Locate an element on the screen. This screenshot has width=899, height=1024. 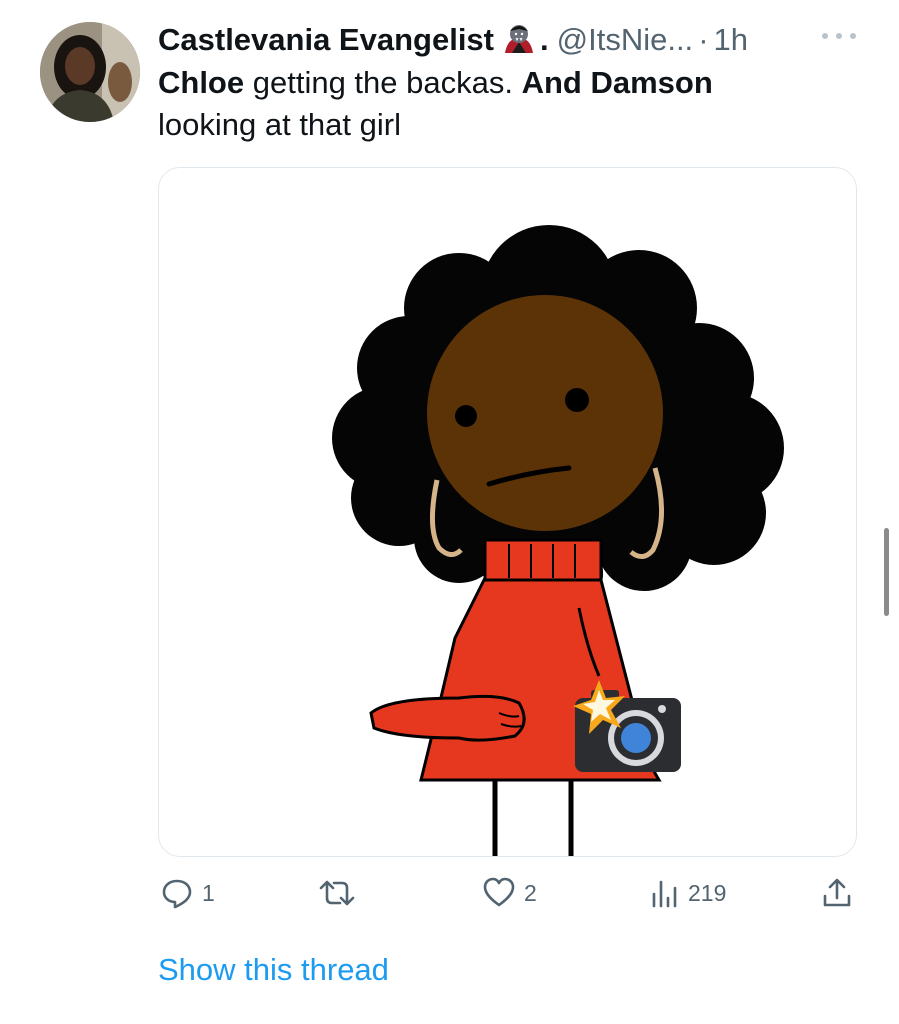
retweet-button is located at coordinates (341, 893).